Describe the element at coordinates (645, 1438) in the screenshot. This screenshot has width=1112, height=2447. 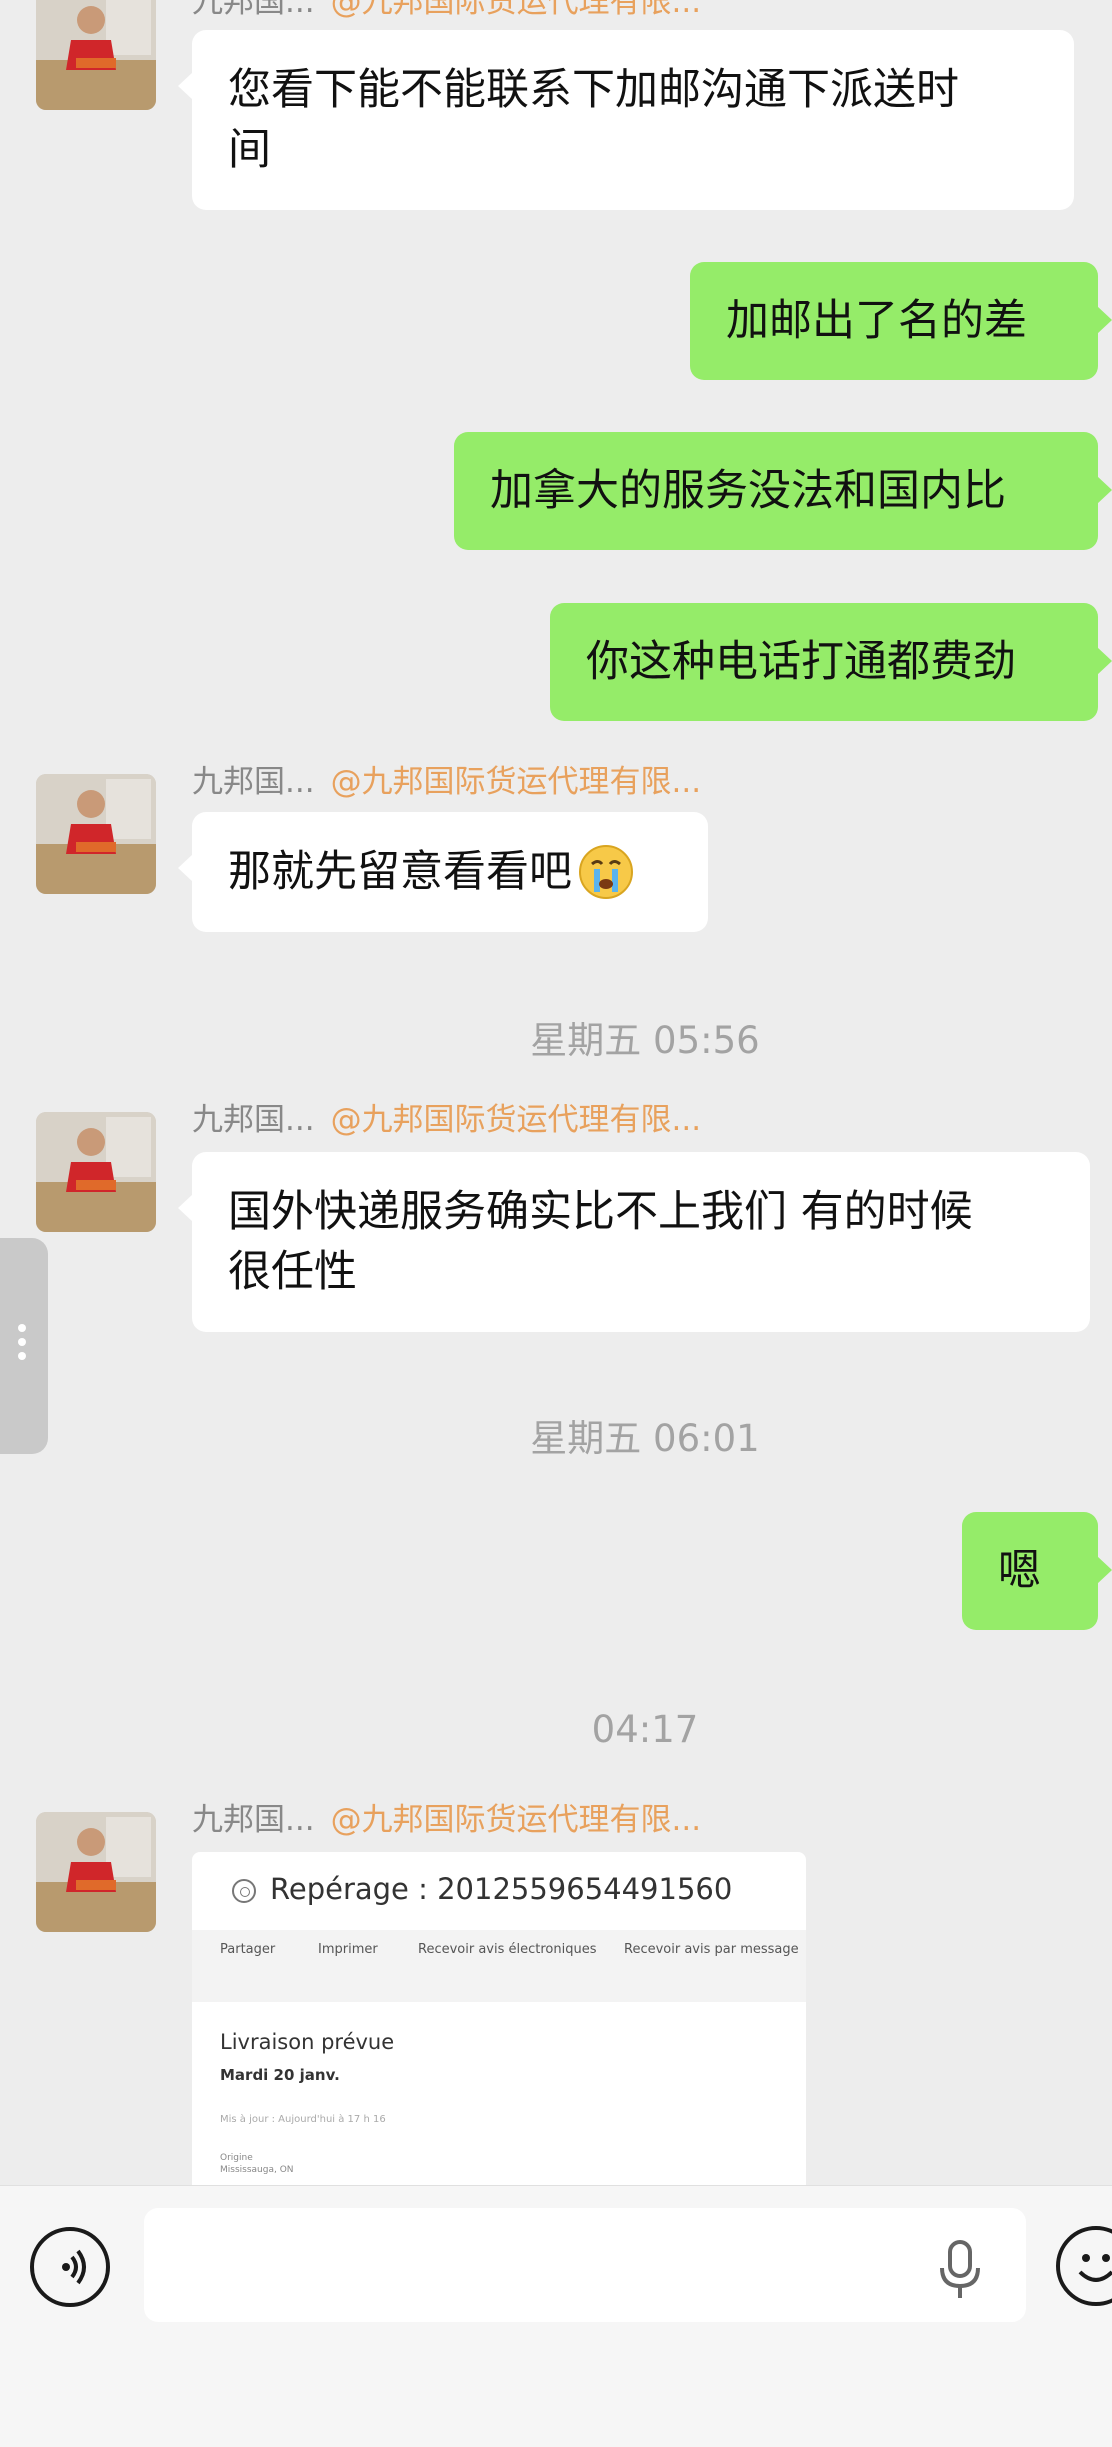
I see `timestamp: 星期五 06:01` at that location.